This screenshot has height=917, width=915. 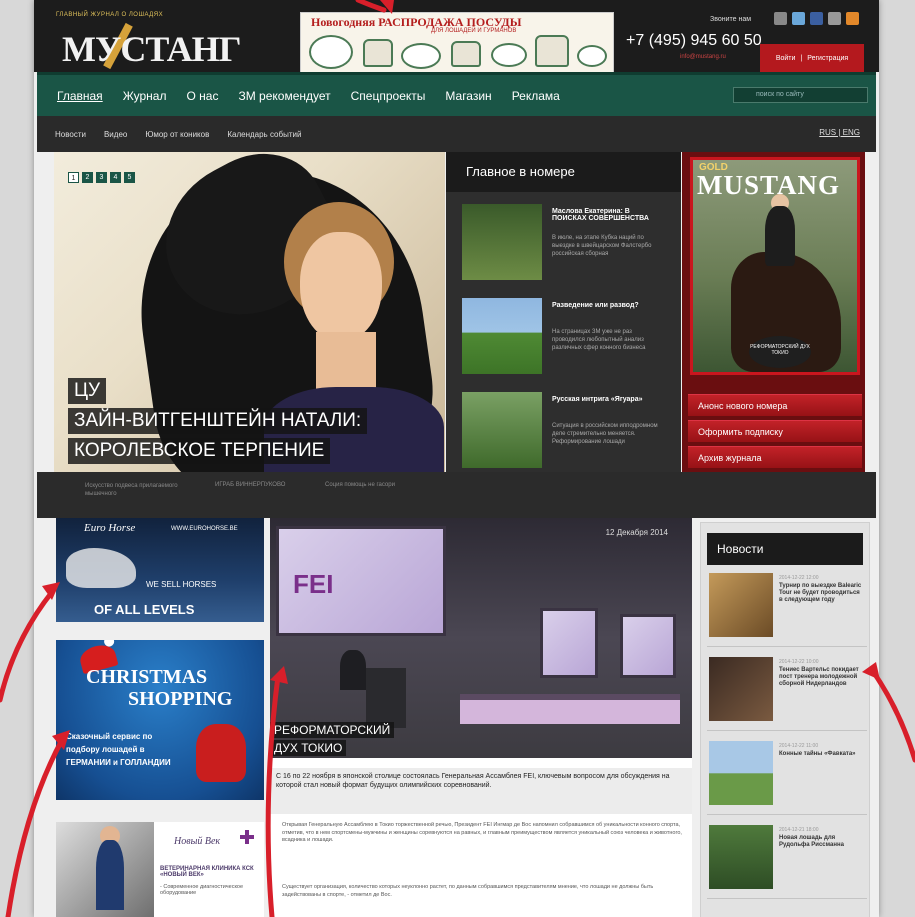 What do you see at coordinates (313, 584) in the screenshot?
I see `screen-logo: FEI` at bounding box center [313, 584].